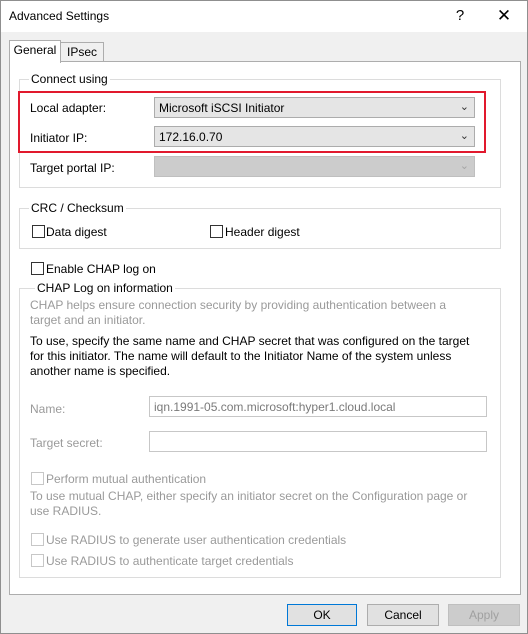 Image resolution: width=528 pixels, height=634 pixels. I want to click on connect-using-title: Connect using, so click(69, 79).